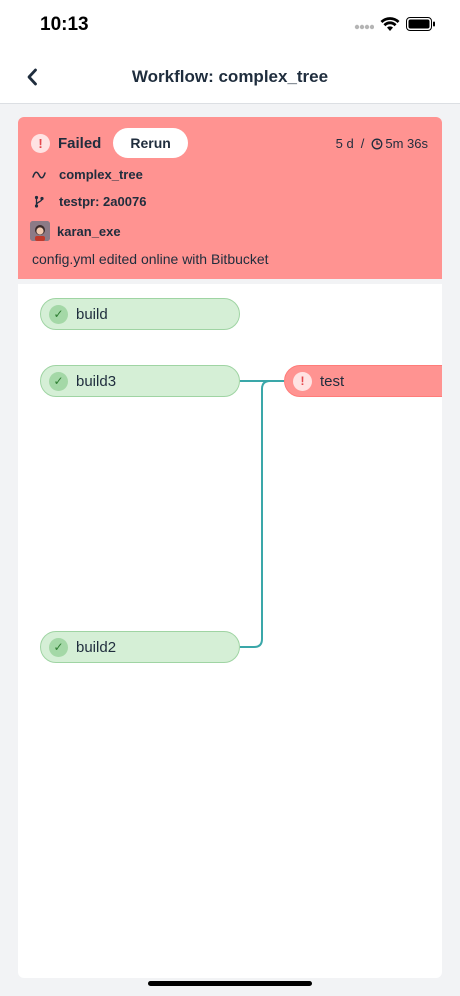 The height and width of the screenshot is (996, 460). Describe the element at coordinates (140, 647) in the screenshot. I see `job-build2: ✓ build2` at that location.